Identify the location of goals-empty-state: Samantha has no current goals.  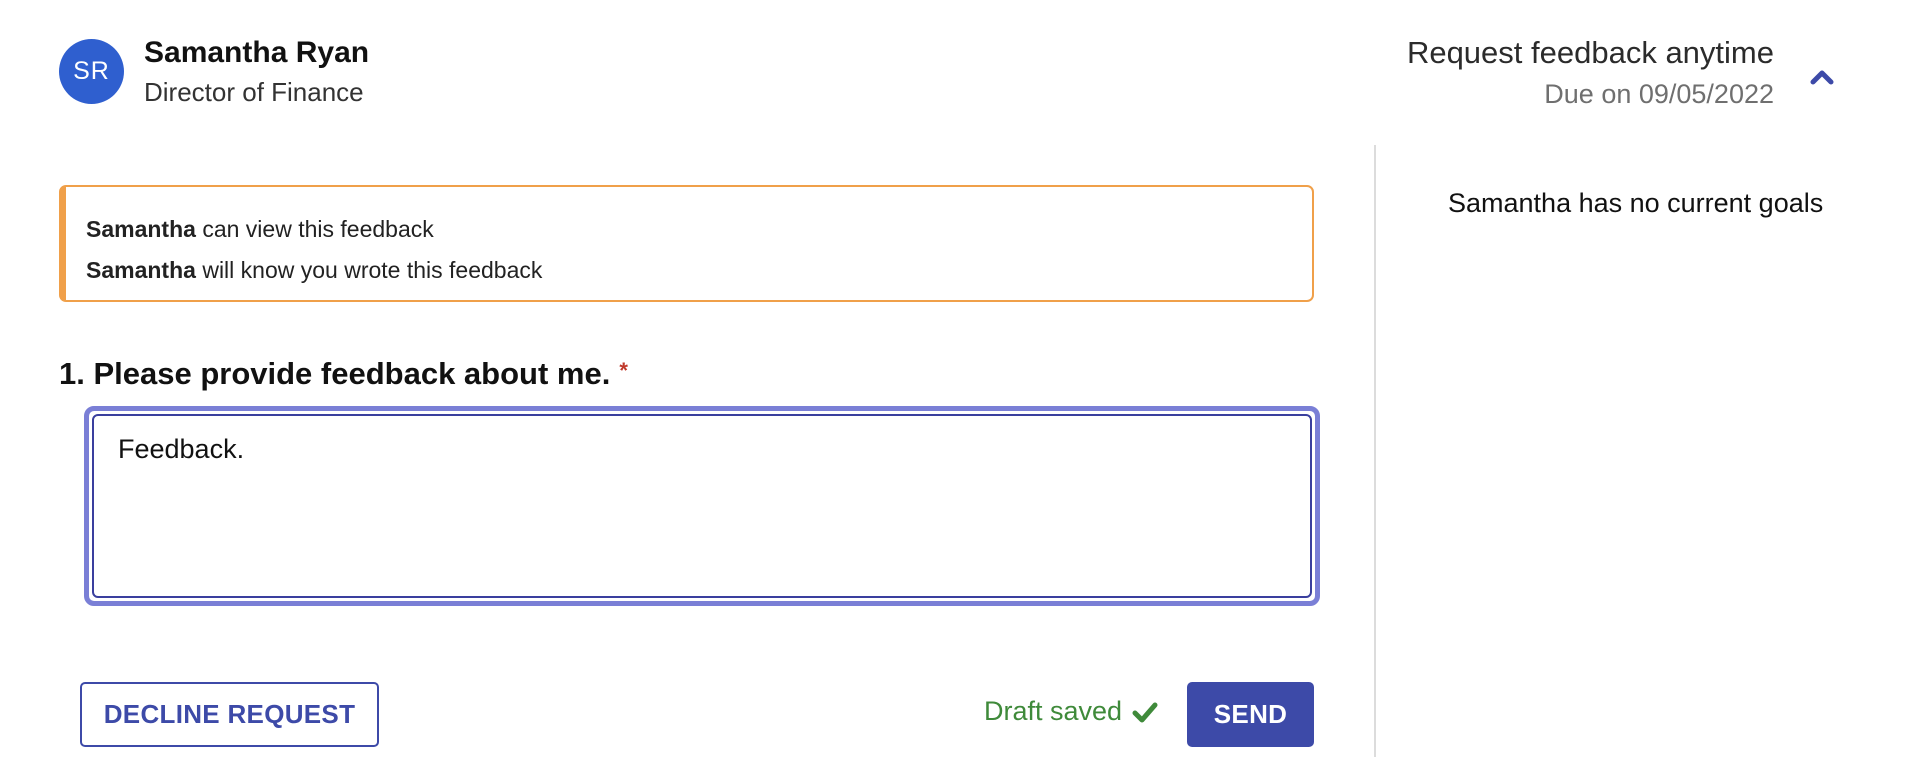
(1636, 203).